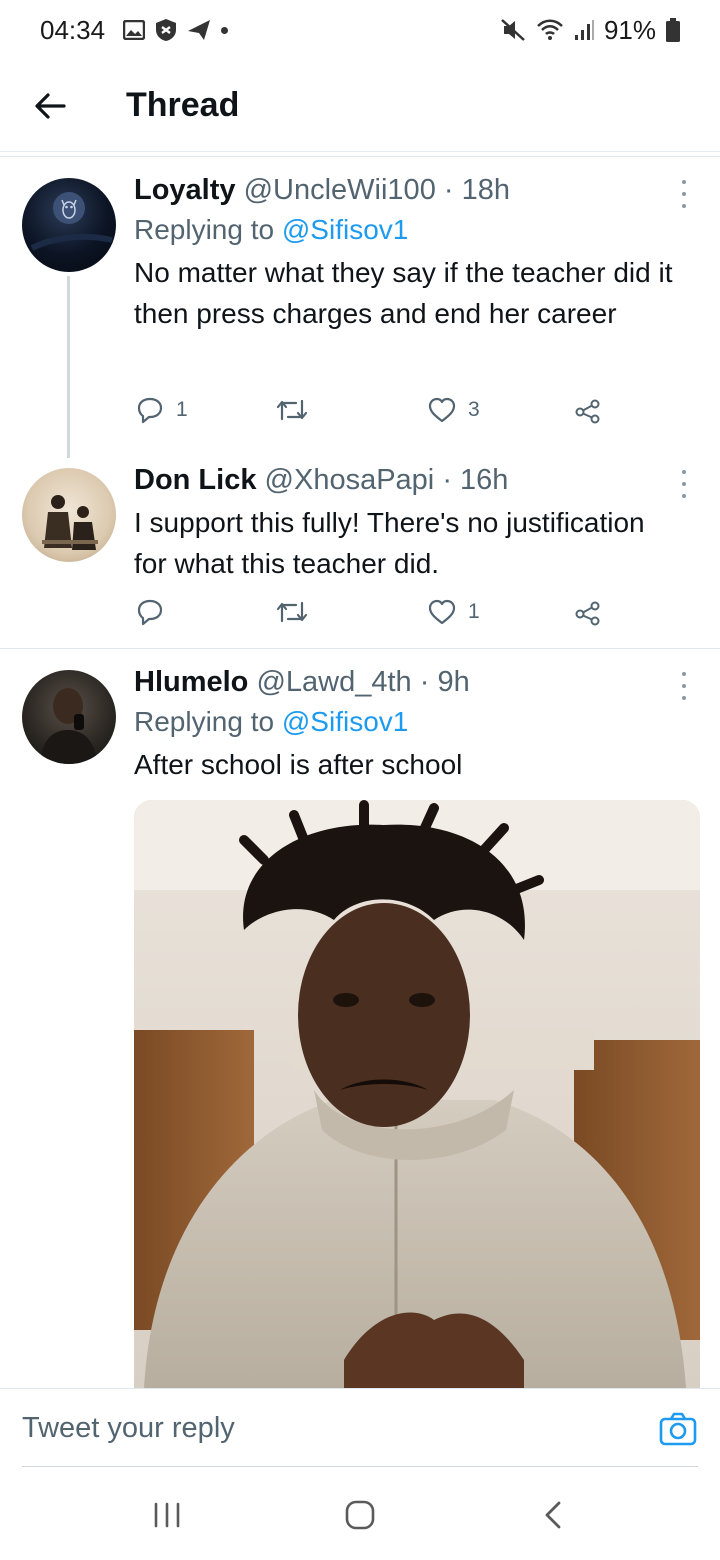  What do you see at coordinates (360, 30) in the screenshot?
I see `status-bar: 04:34 91%` at bounding box center [360, 30].